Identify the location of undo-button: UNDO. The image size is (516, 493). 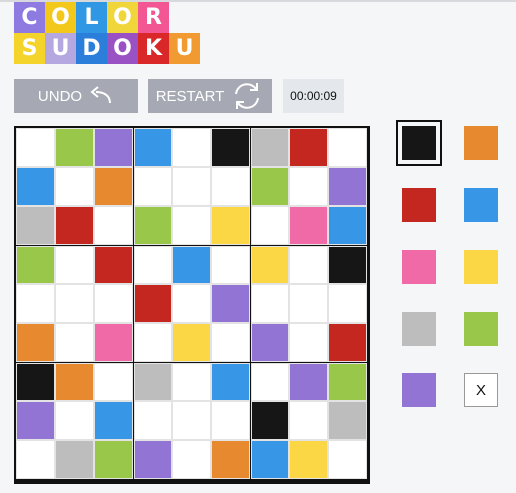
(76, 96).